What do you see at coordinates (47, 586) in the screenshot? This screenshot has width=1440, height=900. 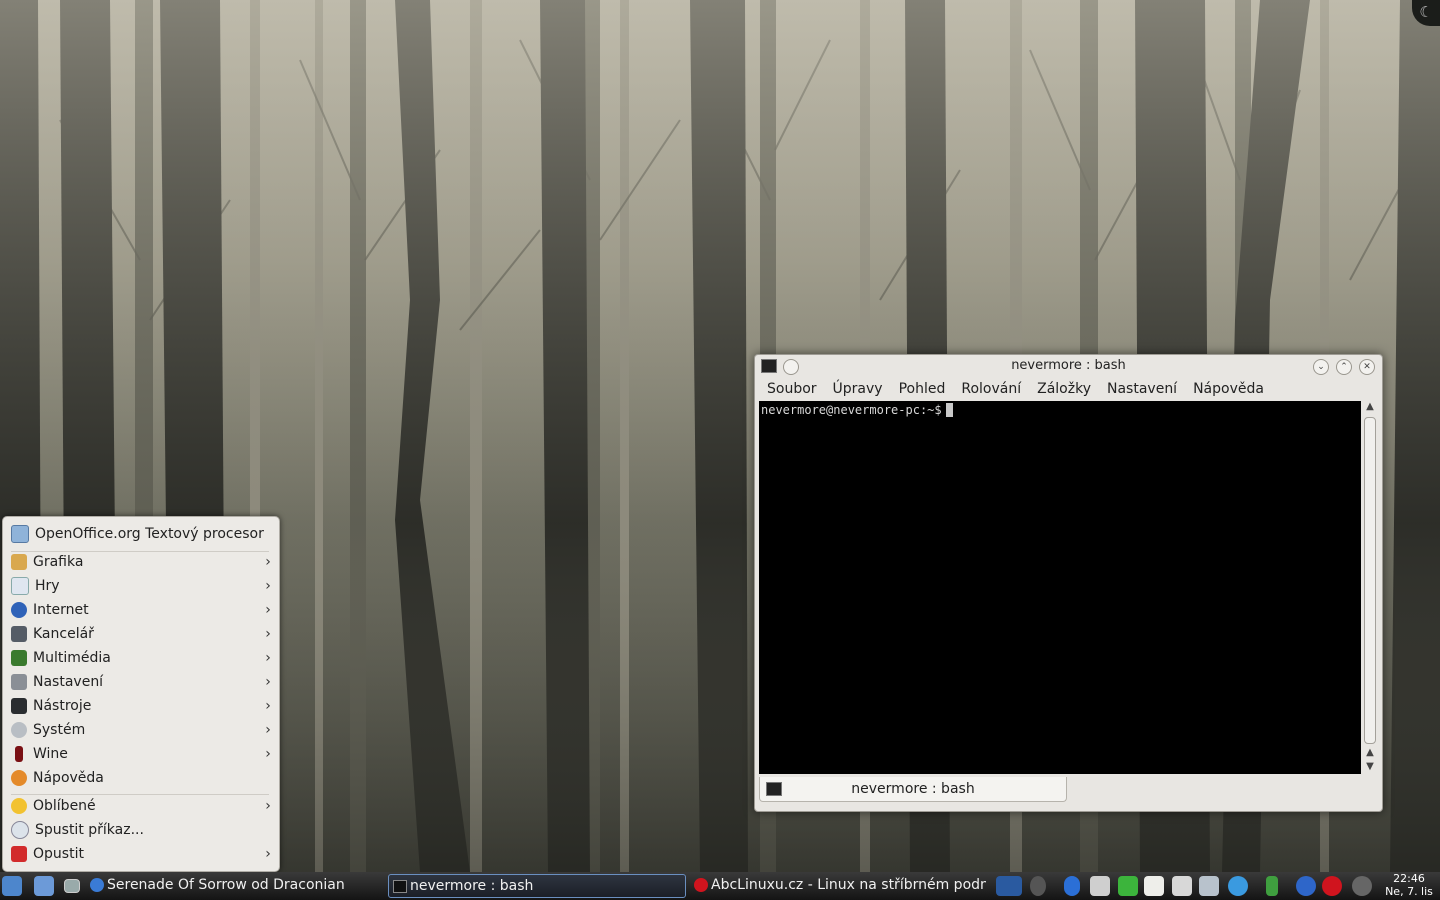 I see `menu-item-label: Hry` at bounding box center [47, 586].